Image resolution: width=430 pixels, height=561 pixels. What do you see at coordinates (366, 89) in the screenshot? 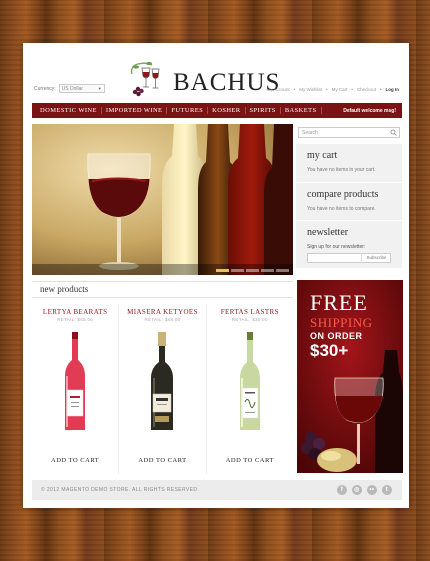
I see `link-checkout: Checkout` at bounding box center [366, 89].